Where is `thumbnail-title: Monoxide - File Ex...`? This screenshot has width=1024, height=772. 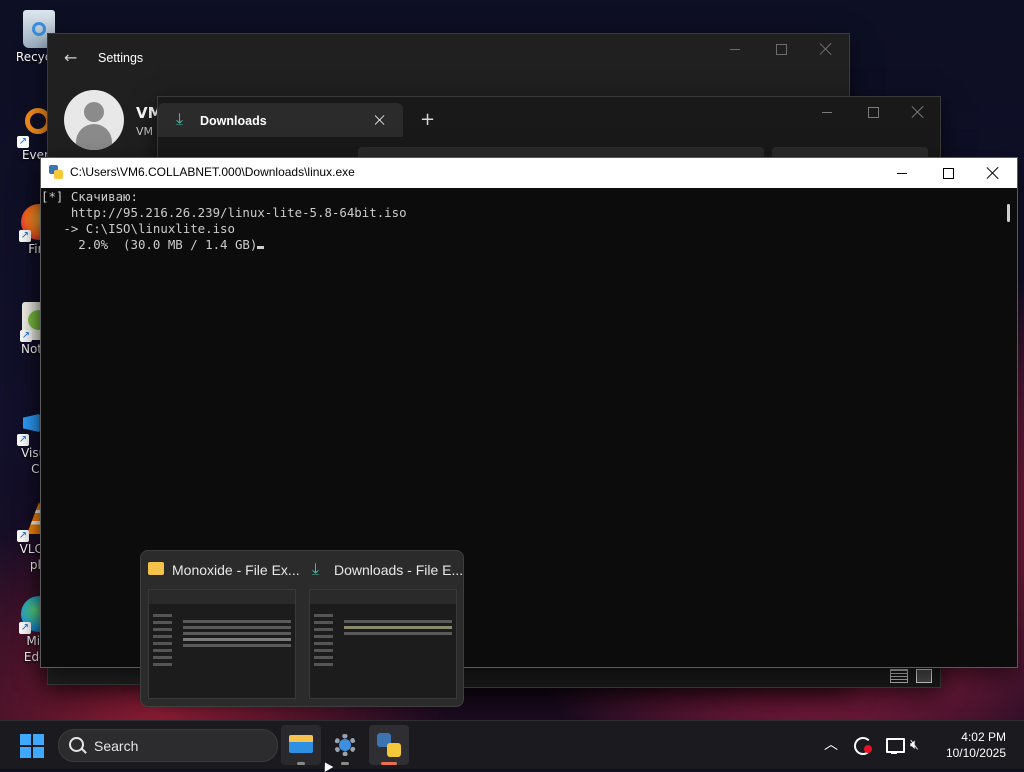 thumbnail-title: Monoxide - File Ex... is located at coordinates (236, 570).